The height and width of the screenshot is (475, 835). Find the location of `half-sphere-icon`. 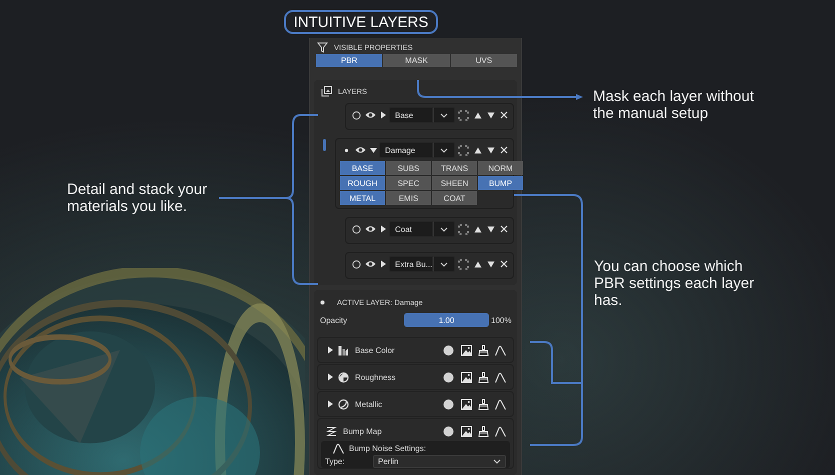

half-sphere-icon is located at coordinates (343, 377).